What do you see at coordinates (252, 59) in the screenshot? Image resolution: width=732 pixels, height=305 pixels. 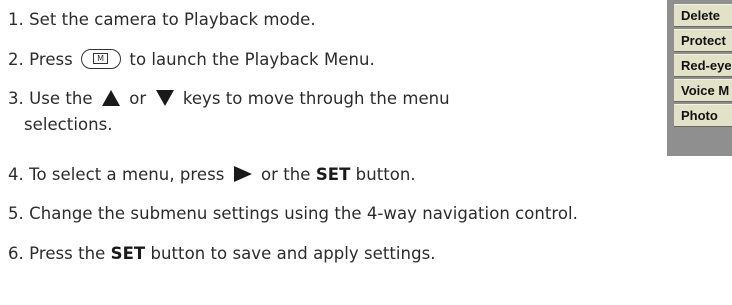 I see `step-2-text-end: to launch the Playback Menu.` at bounding box center [252, 59].